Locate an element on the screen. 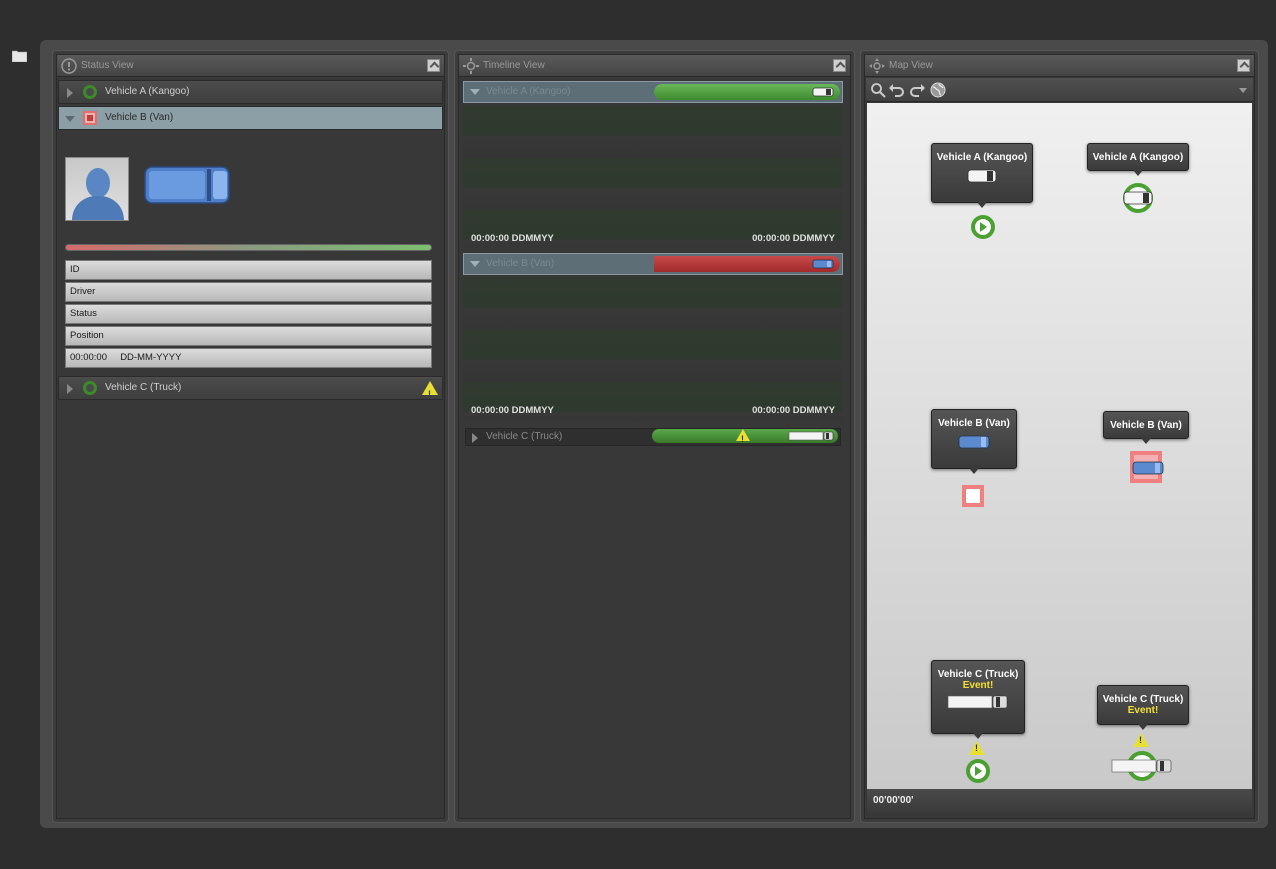 The image size is (1276, 869). driver-avatar is located at coordinates (97, 189).